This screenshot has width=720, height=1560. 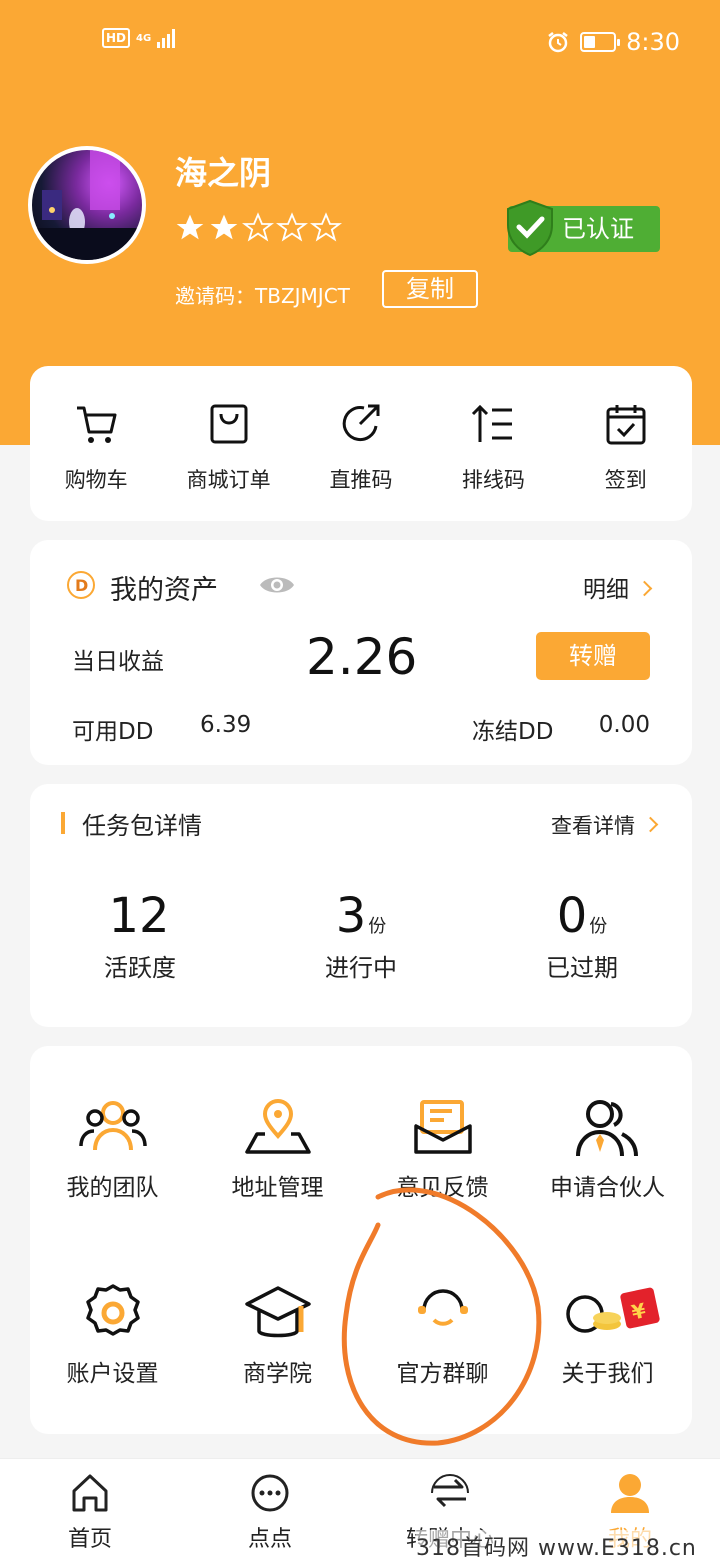 I want to click on username: 海之阴, so click(x=223, y=173).